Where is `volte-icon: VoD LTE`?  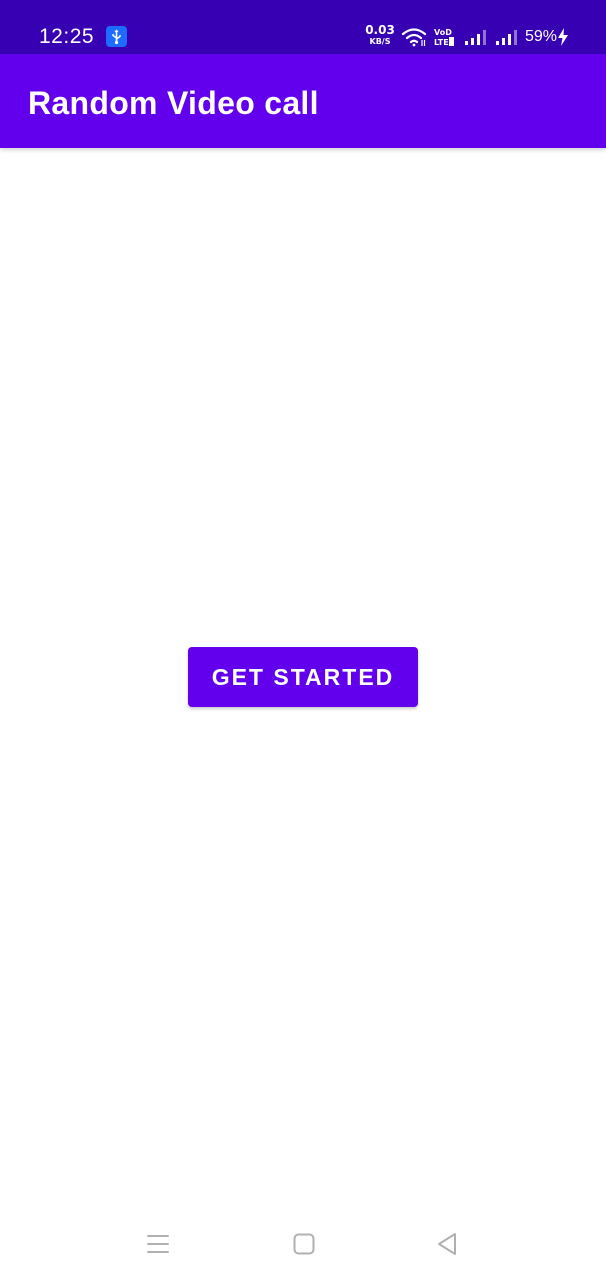 volte-icon: VoD LTE is located at coordinates (444, 39).